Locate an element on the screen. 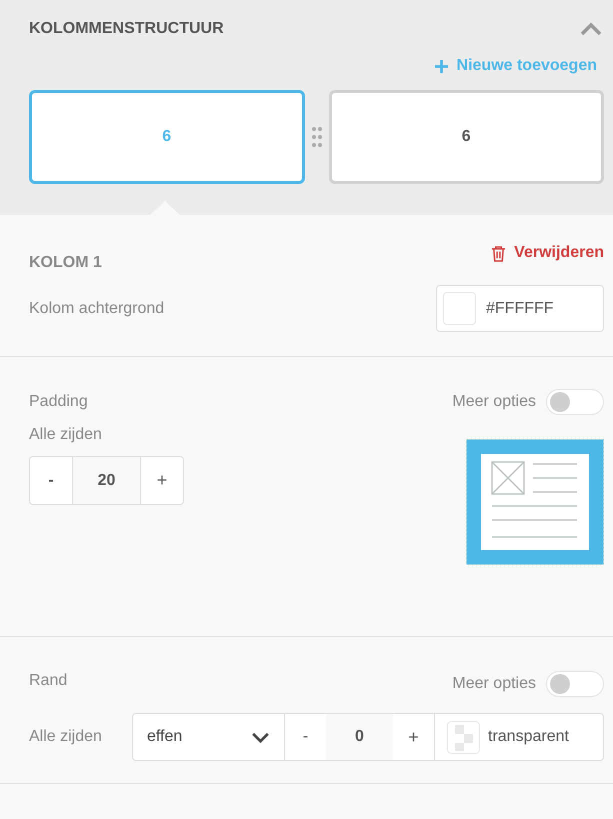 Image resolution: width=613 pixels, height=819 pixels. chevron-icon is located at coordinates (591, 29).